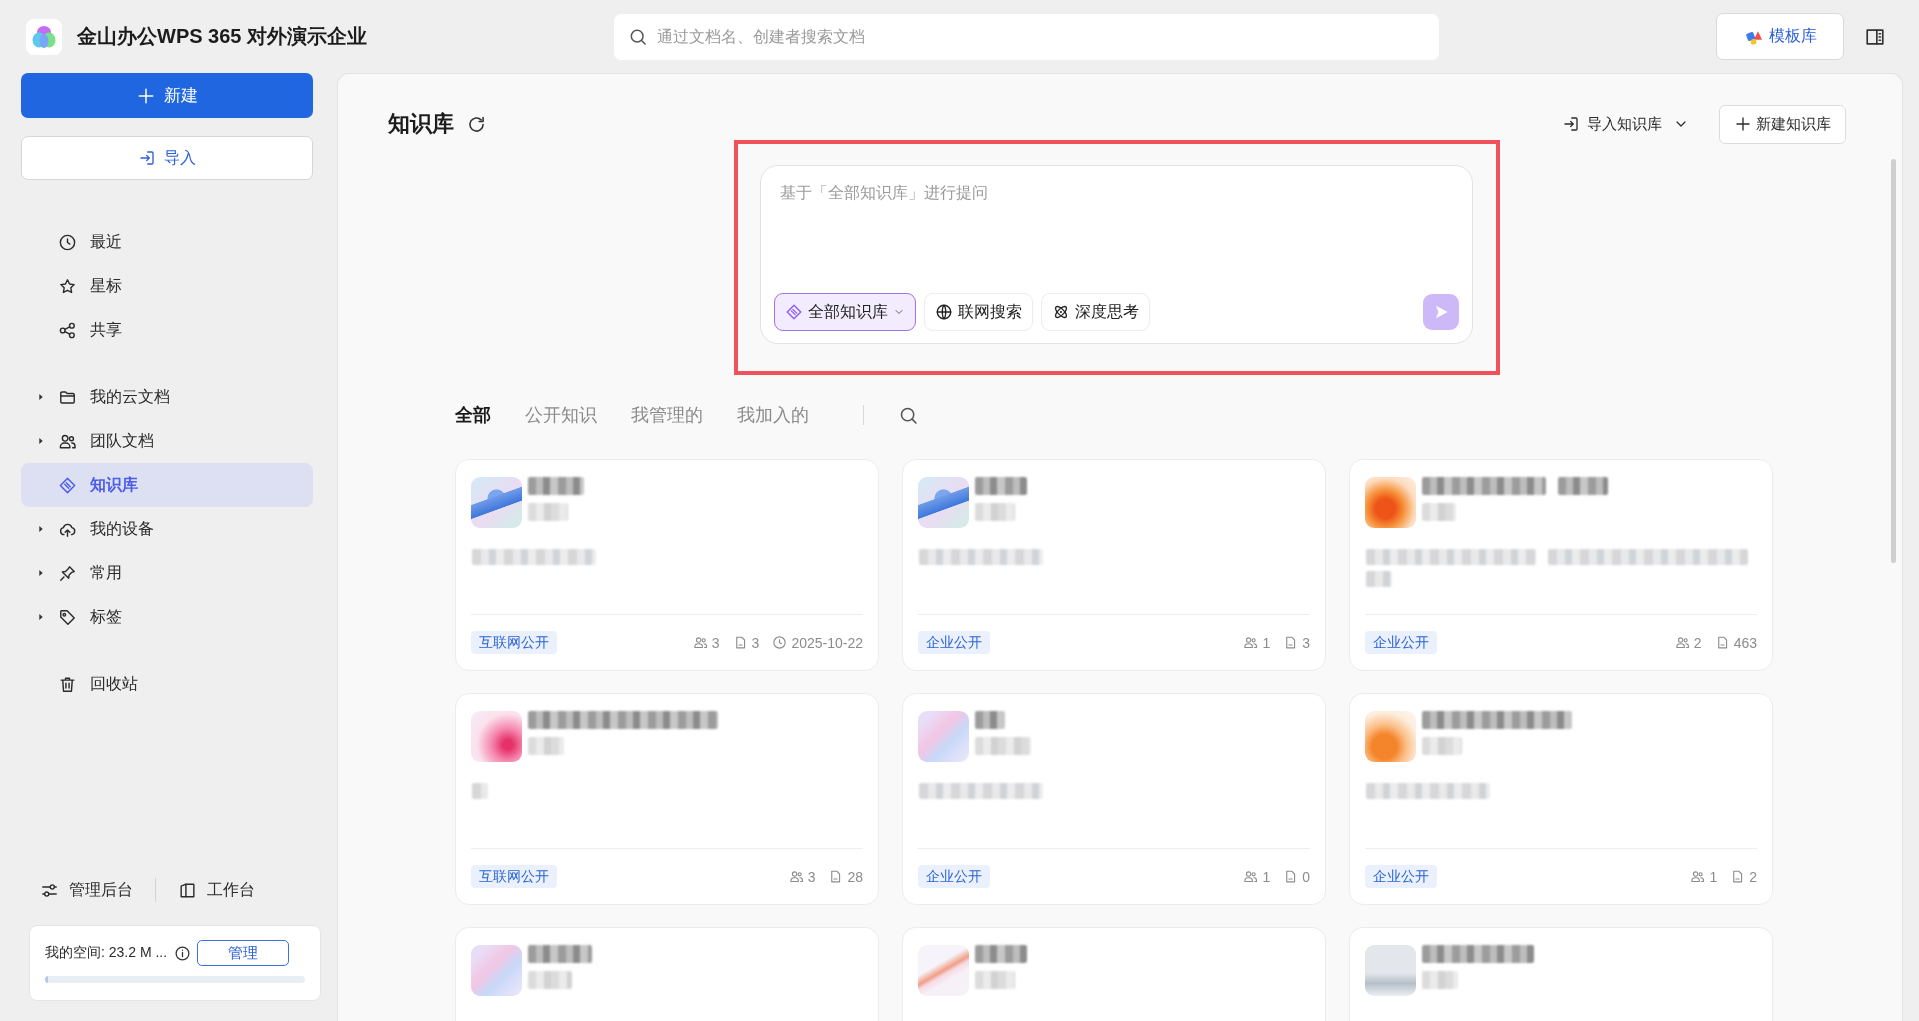 The width and height of the screenshot is (1919, 1021). What do you see at coordinates (216, 890) in the screenshot?
I see `workbench-link: 工作台` at bounding box center [216, 890].